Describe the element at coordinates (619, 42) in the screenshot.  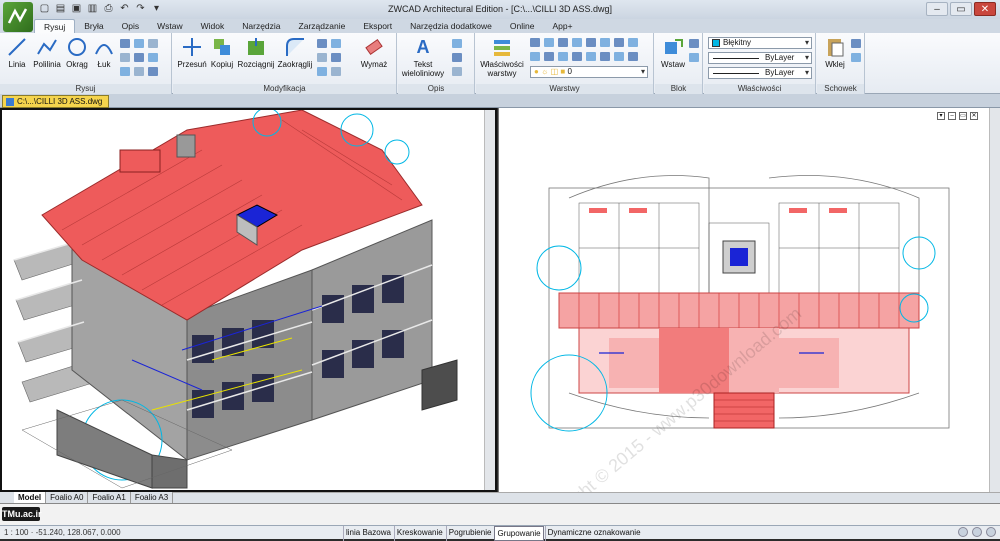
I see `layer-tool-7-icon` at that location.